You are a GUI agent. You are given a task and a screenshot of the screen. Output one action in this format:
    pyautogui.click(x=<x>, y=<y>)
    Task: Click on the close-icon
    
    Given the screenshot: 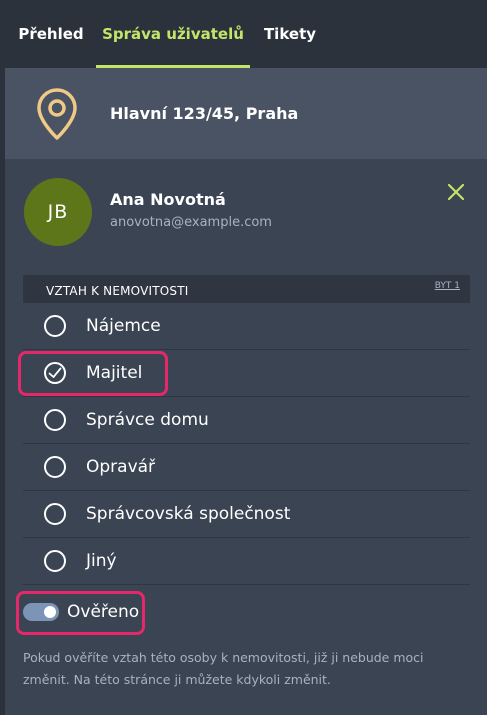 What is the action you would take?
    pyautogui.click(x=456, y=192)
    